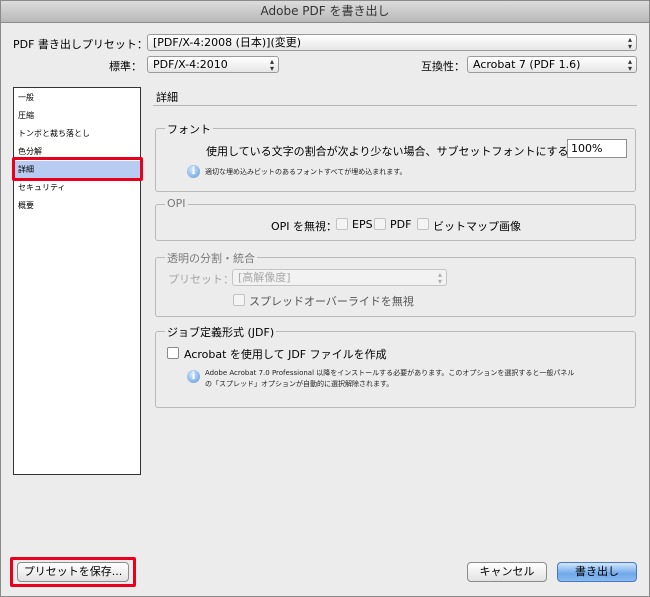  What do you see at coordinates (597, 148) in the screenshot?
I see `subset-threshold-input: 100%` at bounding box center [597, 148].